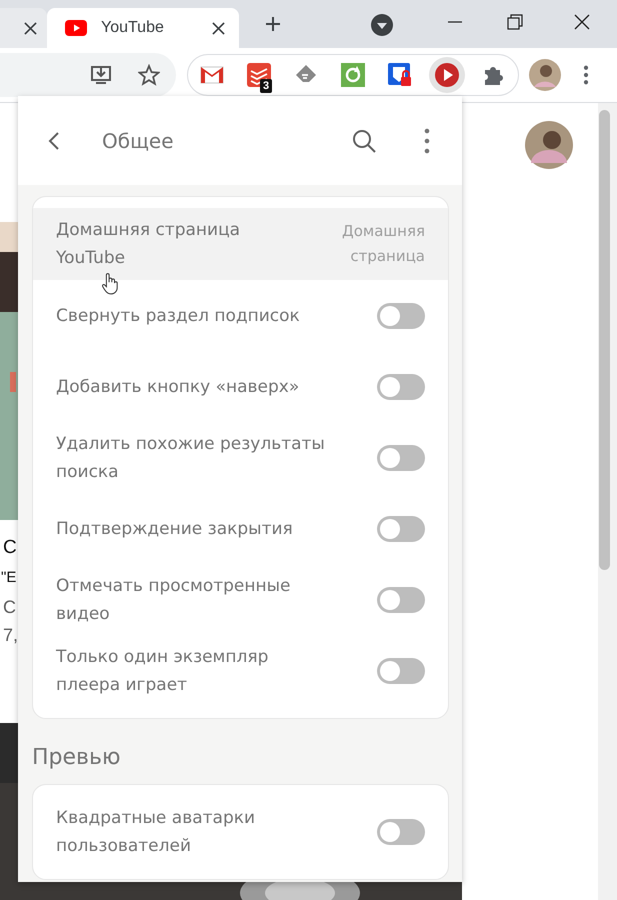  What do you see at coordinates (191, 458) in the screenshot?
I see `setting-label: Удалить похожие результаты поиска` at bounding box center [191, 458].